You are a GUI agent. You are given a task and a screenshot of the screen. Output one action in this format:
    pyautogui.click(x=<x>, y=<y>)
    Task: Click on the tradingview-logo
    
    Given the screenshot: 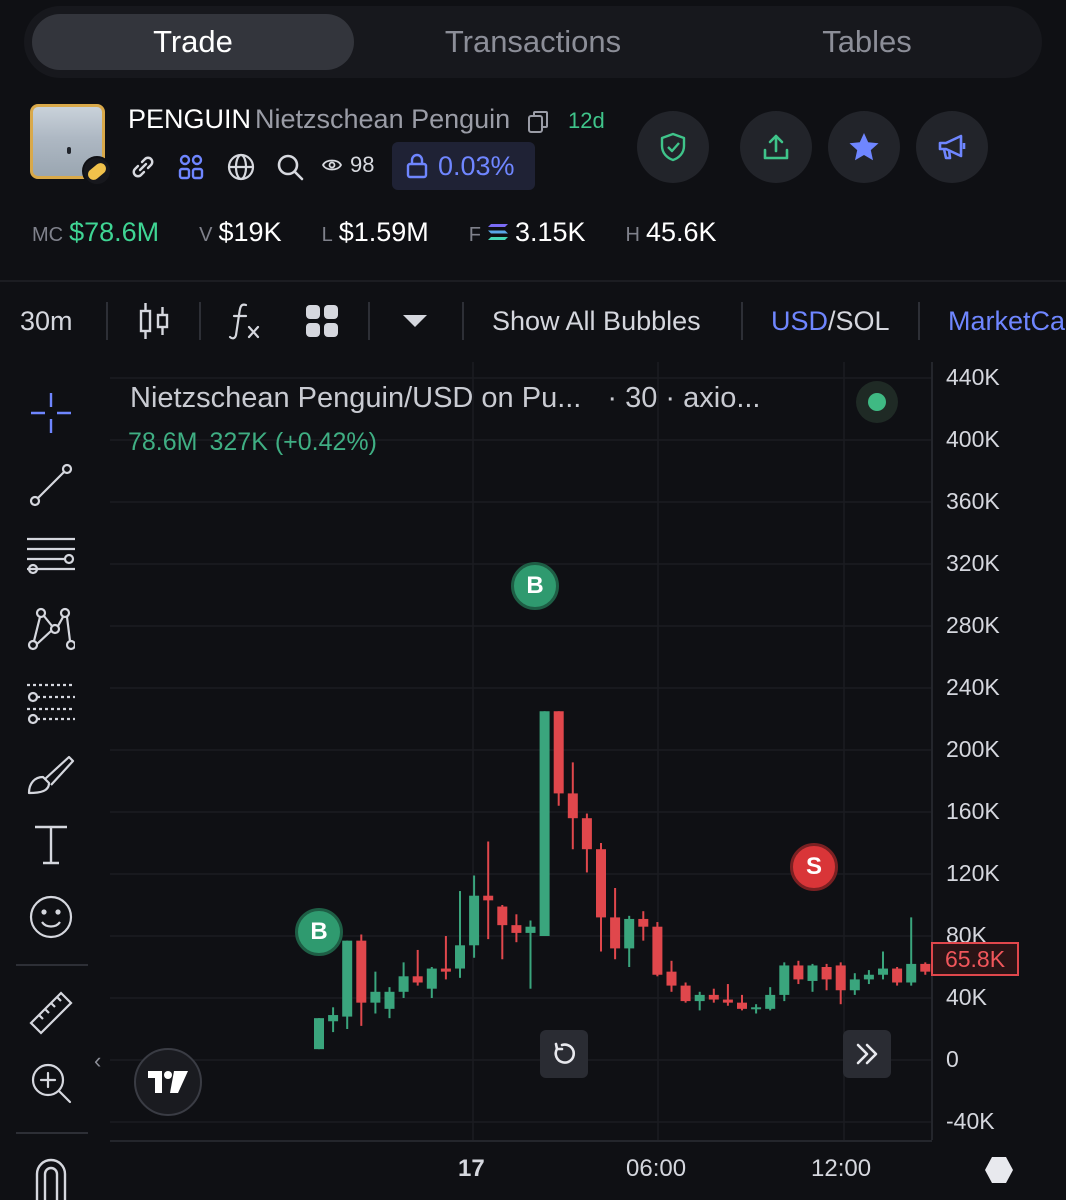 What is the action you would take?
    pyautogui.click(x=168, y=1082)
    